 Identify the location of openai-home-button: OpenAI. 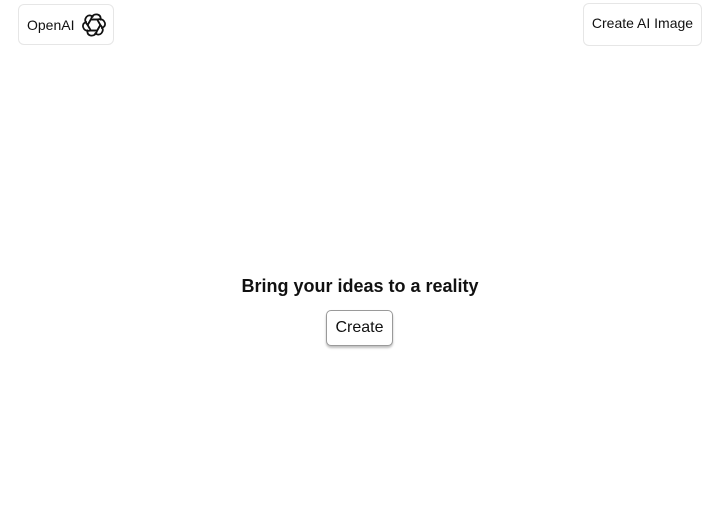
(66, 24).